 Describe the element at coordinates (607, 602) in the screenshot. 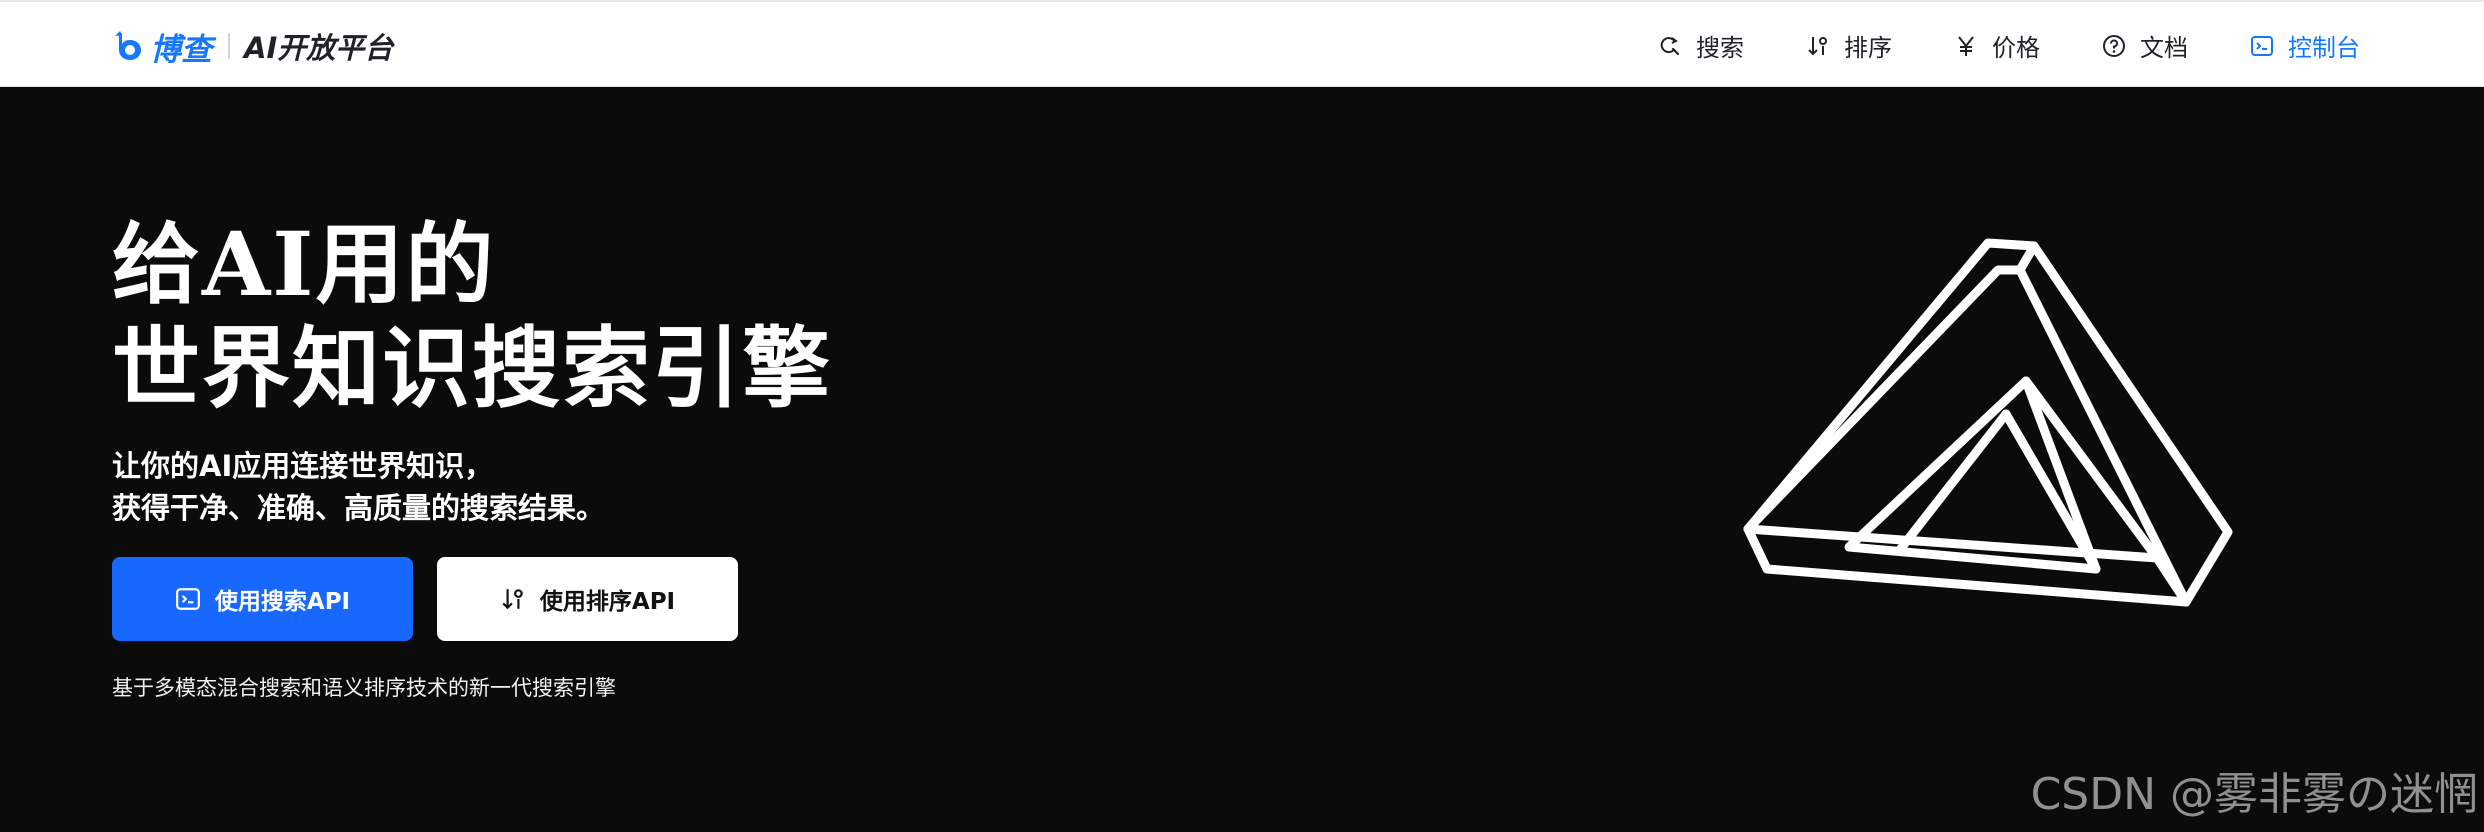

I see `use-rerank-api-label: 使用排序API` at that location.